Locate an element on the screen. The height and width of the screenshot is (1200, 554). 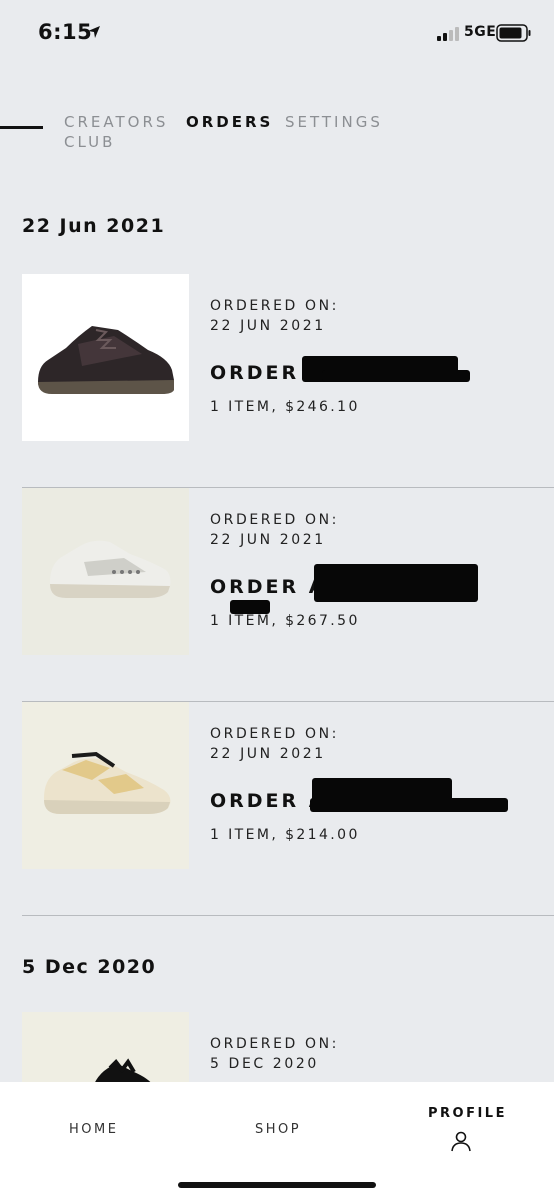
divider is located at coordinates (288, 915).